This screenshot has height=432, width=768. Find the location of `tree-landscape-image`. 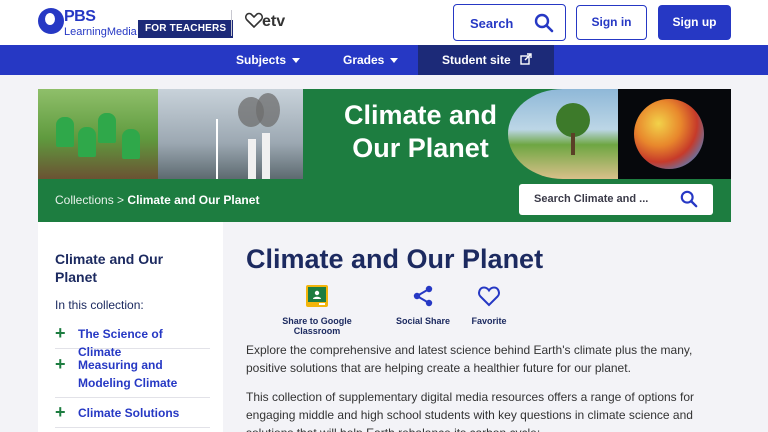

tree-landscape-image is located at coordinates (563, 134).